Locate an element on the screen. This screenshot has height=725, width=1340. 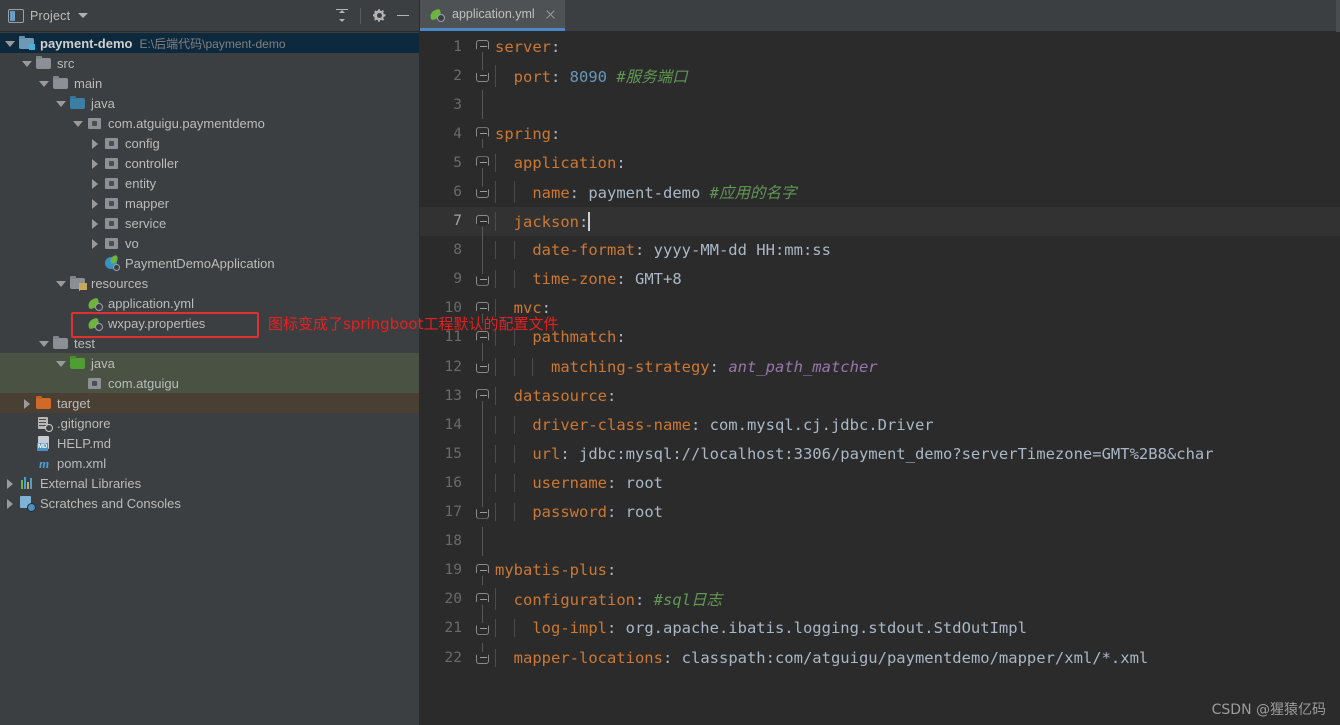
code-line: 7 jackson: is located at coordinates (880, 221).